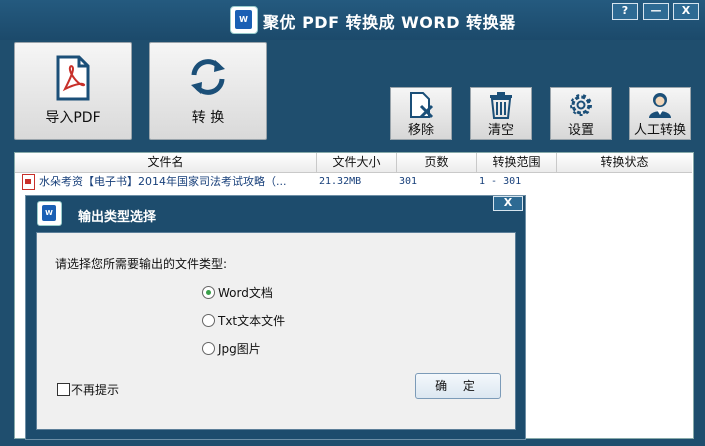  What do you see at coordinates (501, 105) in the screenshot?
I see `trash-icon` at bounding box center [501, 105].